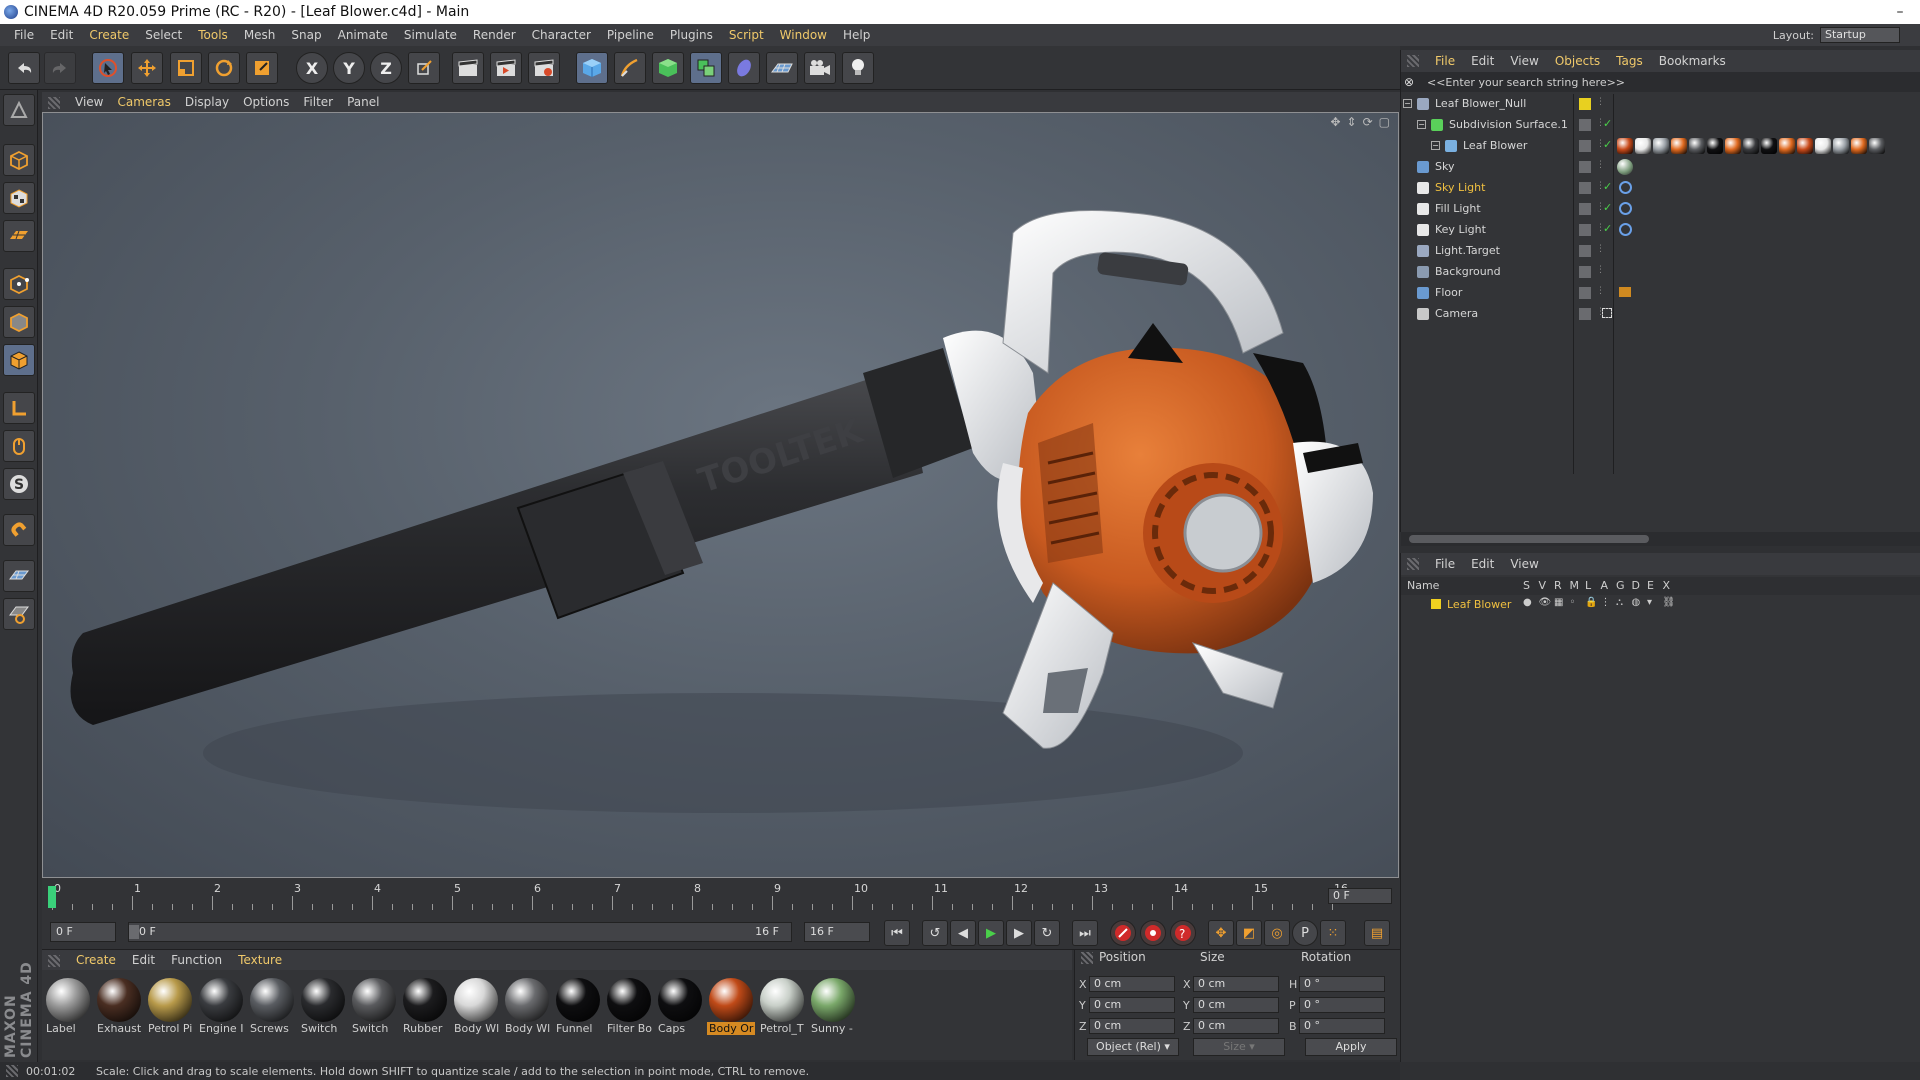 This screenshot has width=1920, height=1080. Describe the element at coordinates (1591, 602) in the screenshot. I see `layer-flag-icon: 🔒` at that location.